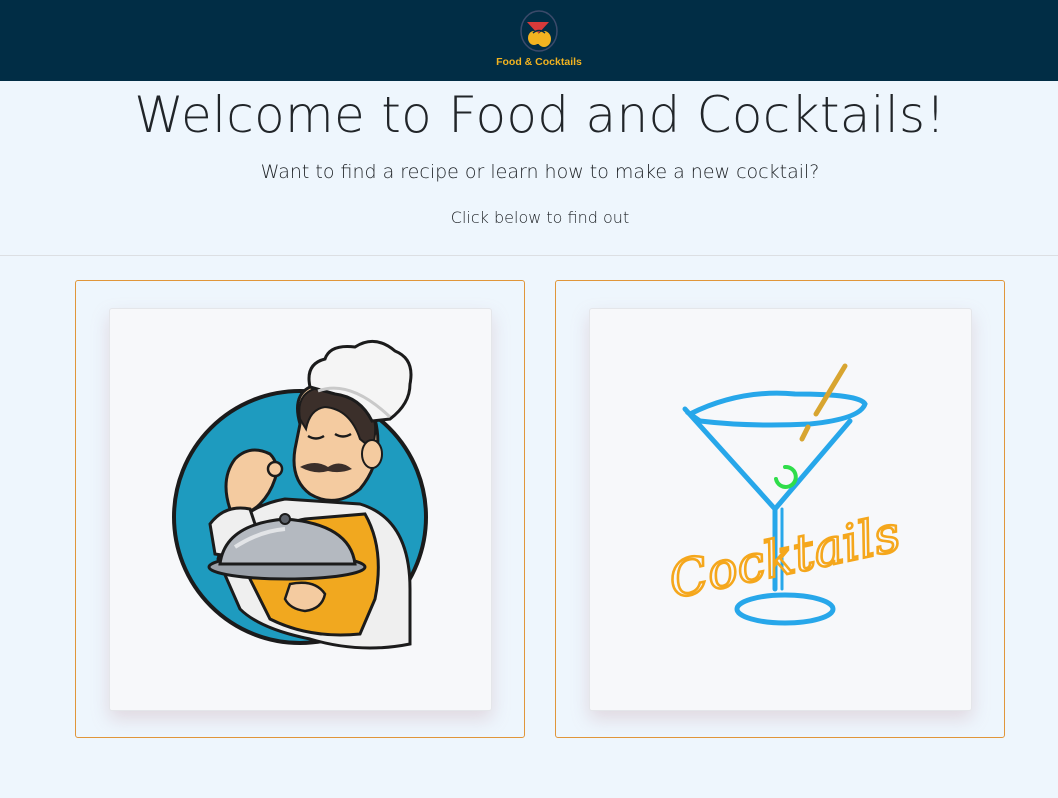 The image size is (1058, 798). What do you see at coordinates (539, 62) in the screenshot?
I see `brand-name: Food & Cocktails` at bounding box center [539, 62].